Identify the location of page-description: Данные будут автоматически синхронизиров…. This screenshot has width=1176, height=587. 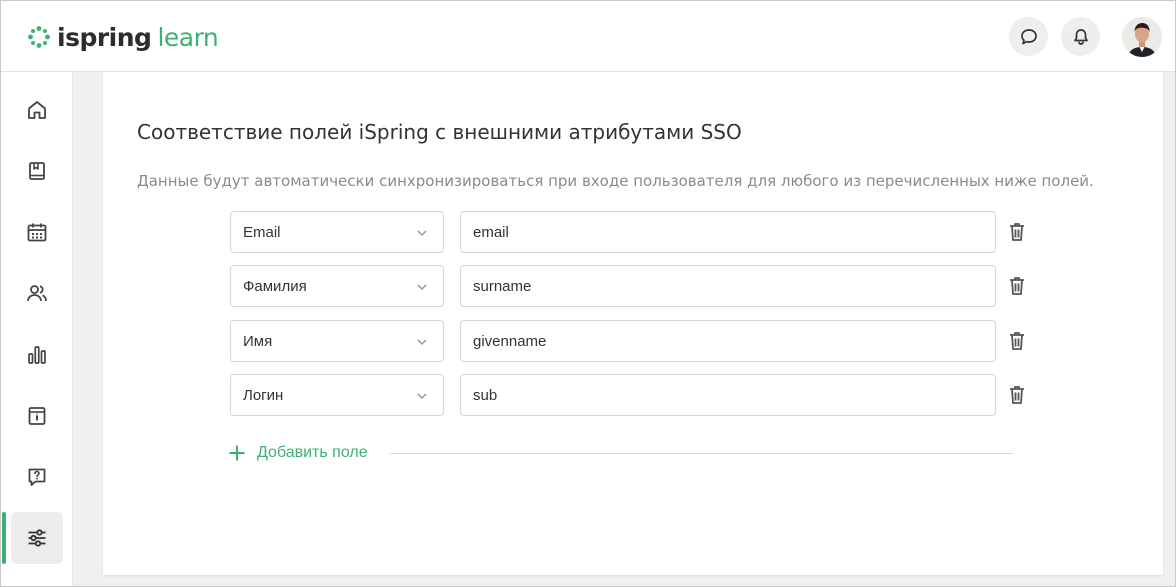
(615, 181).